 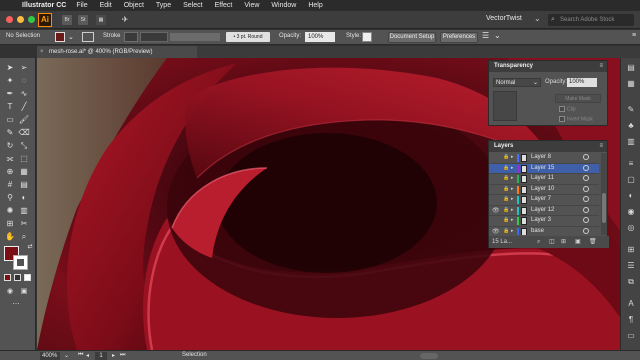 I want to click on shape-builder-tool-icon: ⊕, so click(x=10, y=171).